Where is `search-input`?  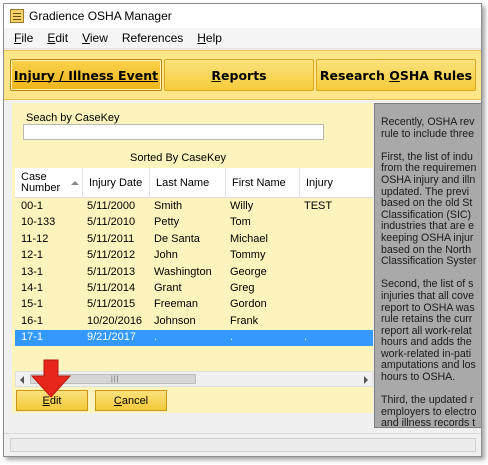
search-input is located at coordinates (173, 132).